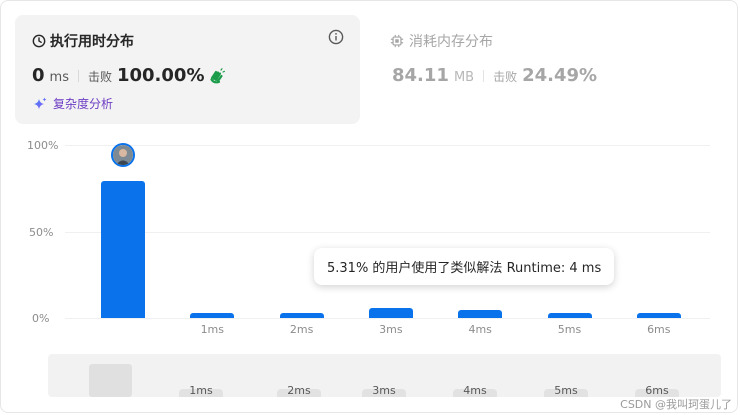  What do you see at coordinates (39, 41) in the screenshot?
I see `clock-icon` at bounding box center [39, 41].